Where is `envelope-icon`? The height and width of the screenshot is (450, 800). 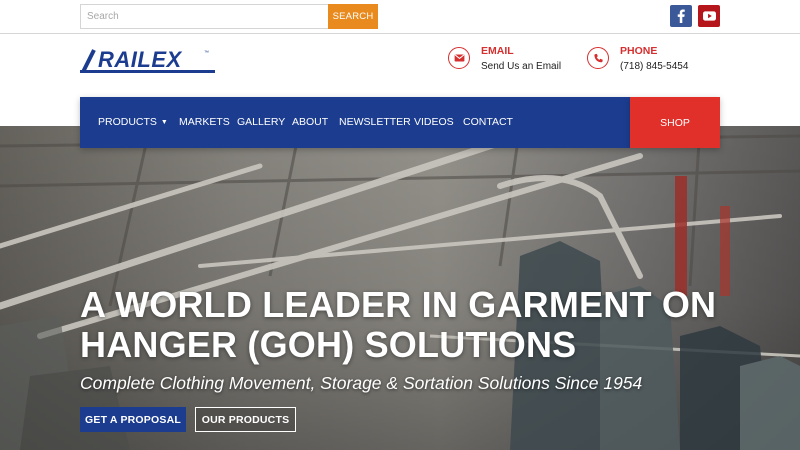 envelope-icon is located at coordinates (459, 58).